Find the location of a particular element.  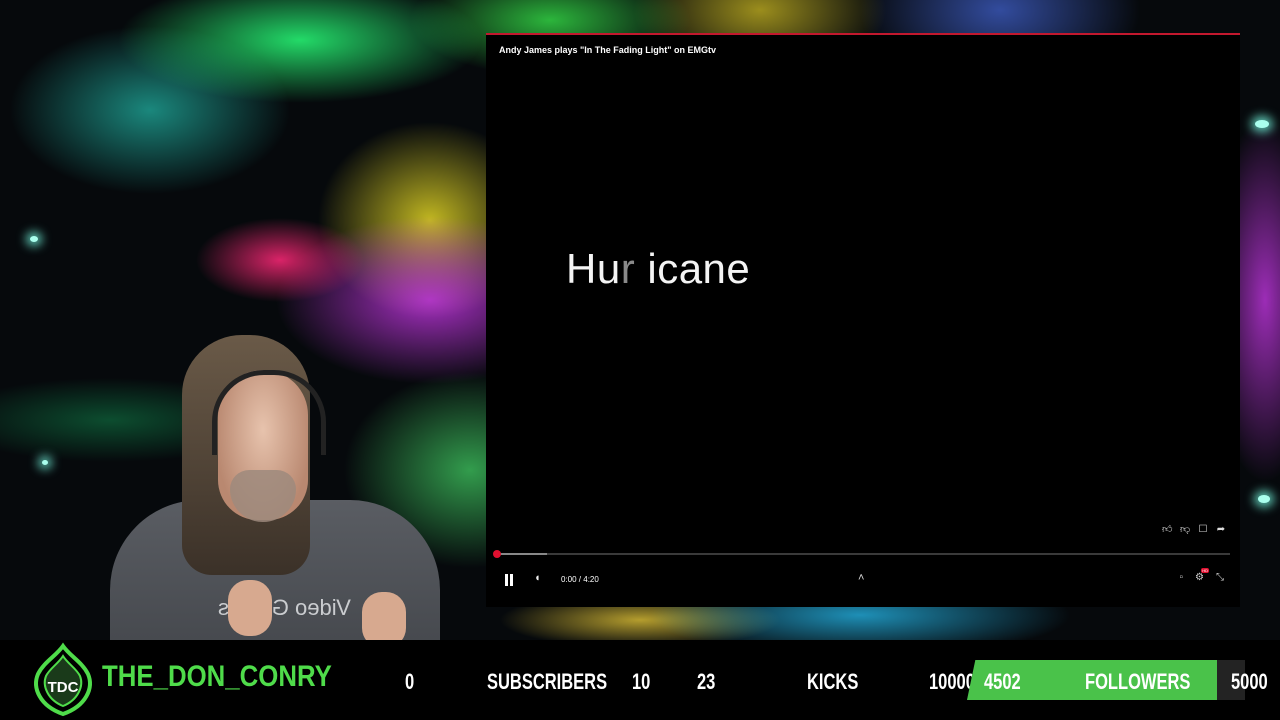

player-right-controls: ▫ ⚙ HD ⤡ is located at coordinates (1201, 575).